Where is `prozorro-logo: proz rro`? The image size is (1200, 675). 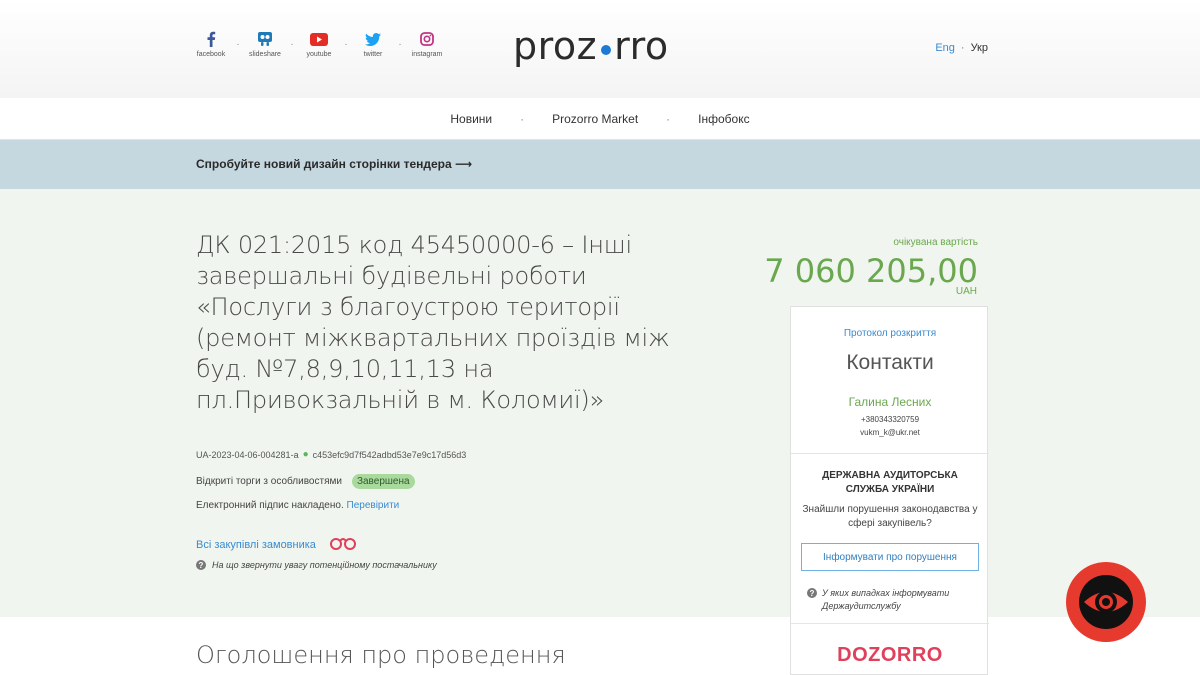
prozorro-logo: proz rro is located at coordinates (591, 46).